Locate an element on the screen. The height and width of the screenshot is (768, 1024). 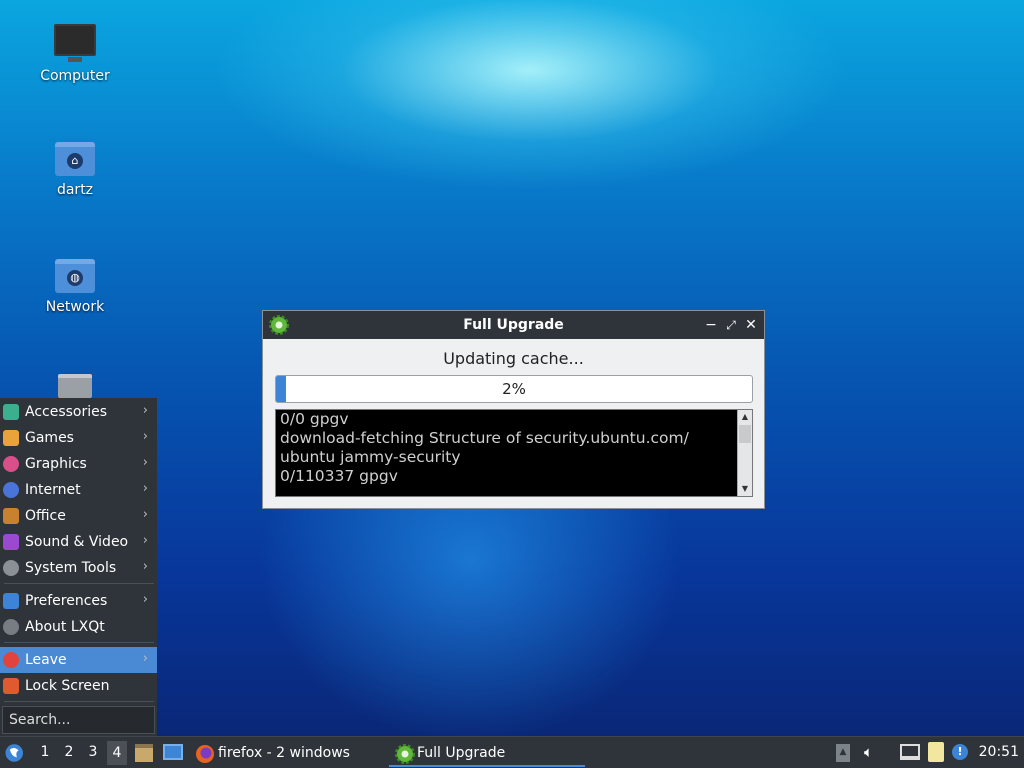
desktop-icon-network: ◍ Network is located at coordinates (75, 287).